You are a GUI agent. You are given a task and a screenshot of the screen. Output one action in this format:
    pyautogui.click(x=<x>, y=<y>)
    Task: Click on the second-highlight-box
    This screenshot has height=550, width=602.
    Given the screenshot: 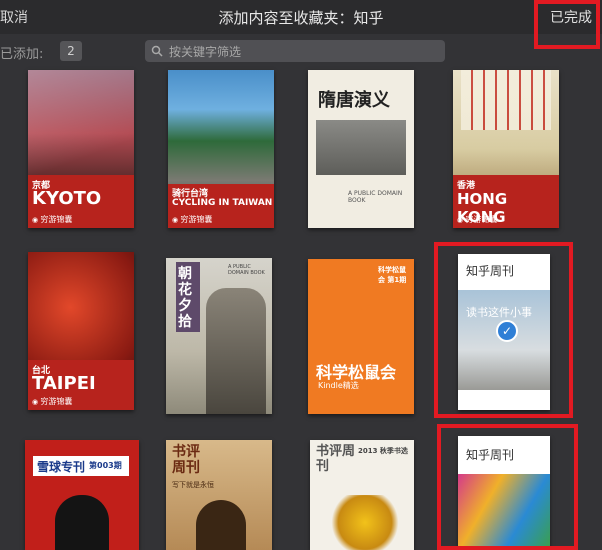 What is the action you would take?
    pyautogui.click(x=507, y=487)
    